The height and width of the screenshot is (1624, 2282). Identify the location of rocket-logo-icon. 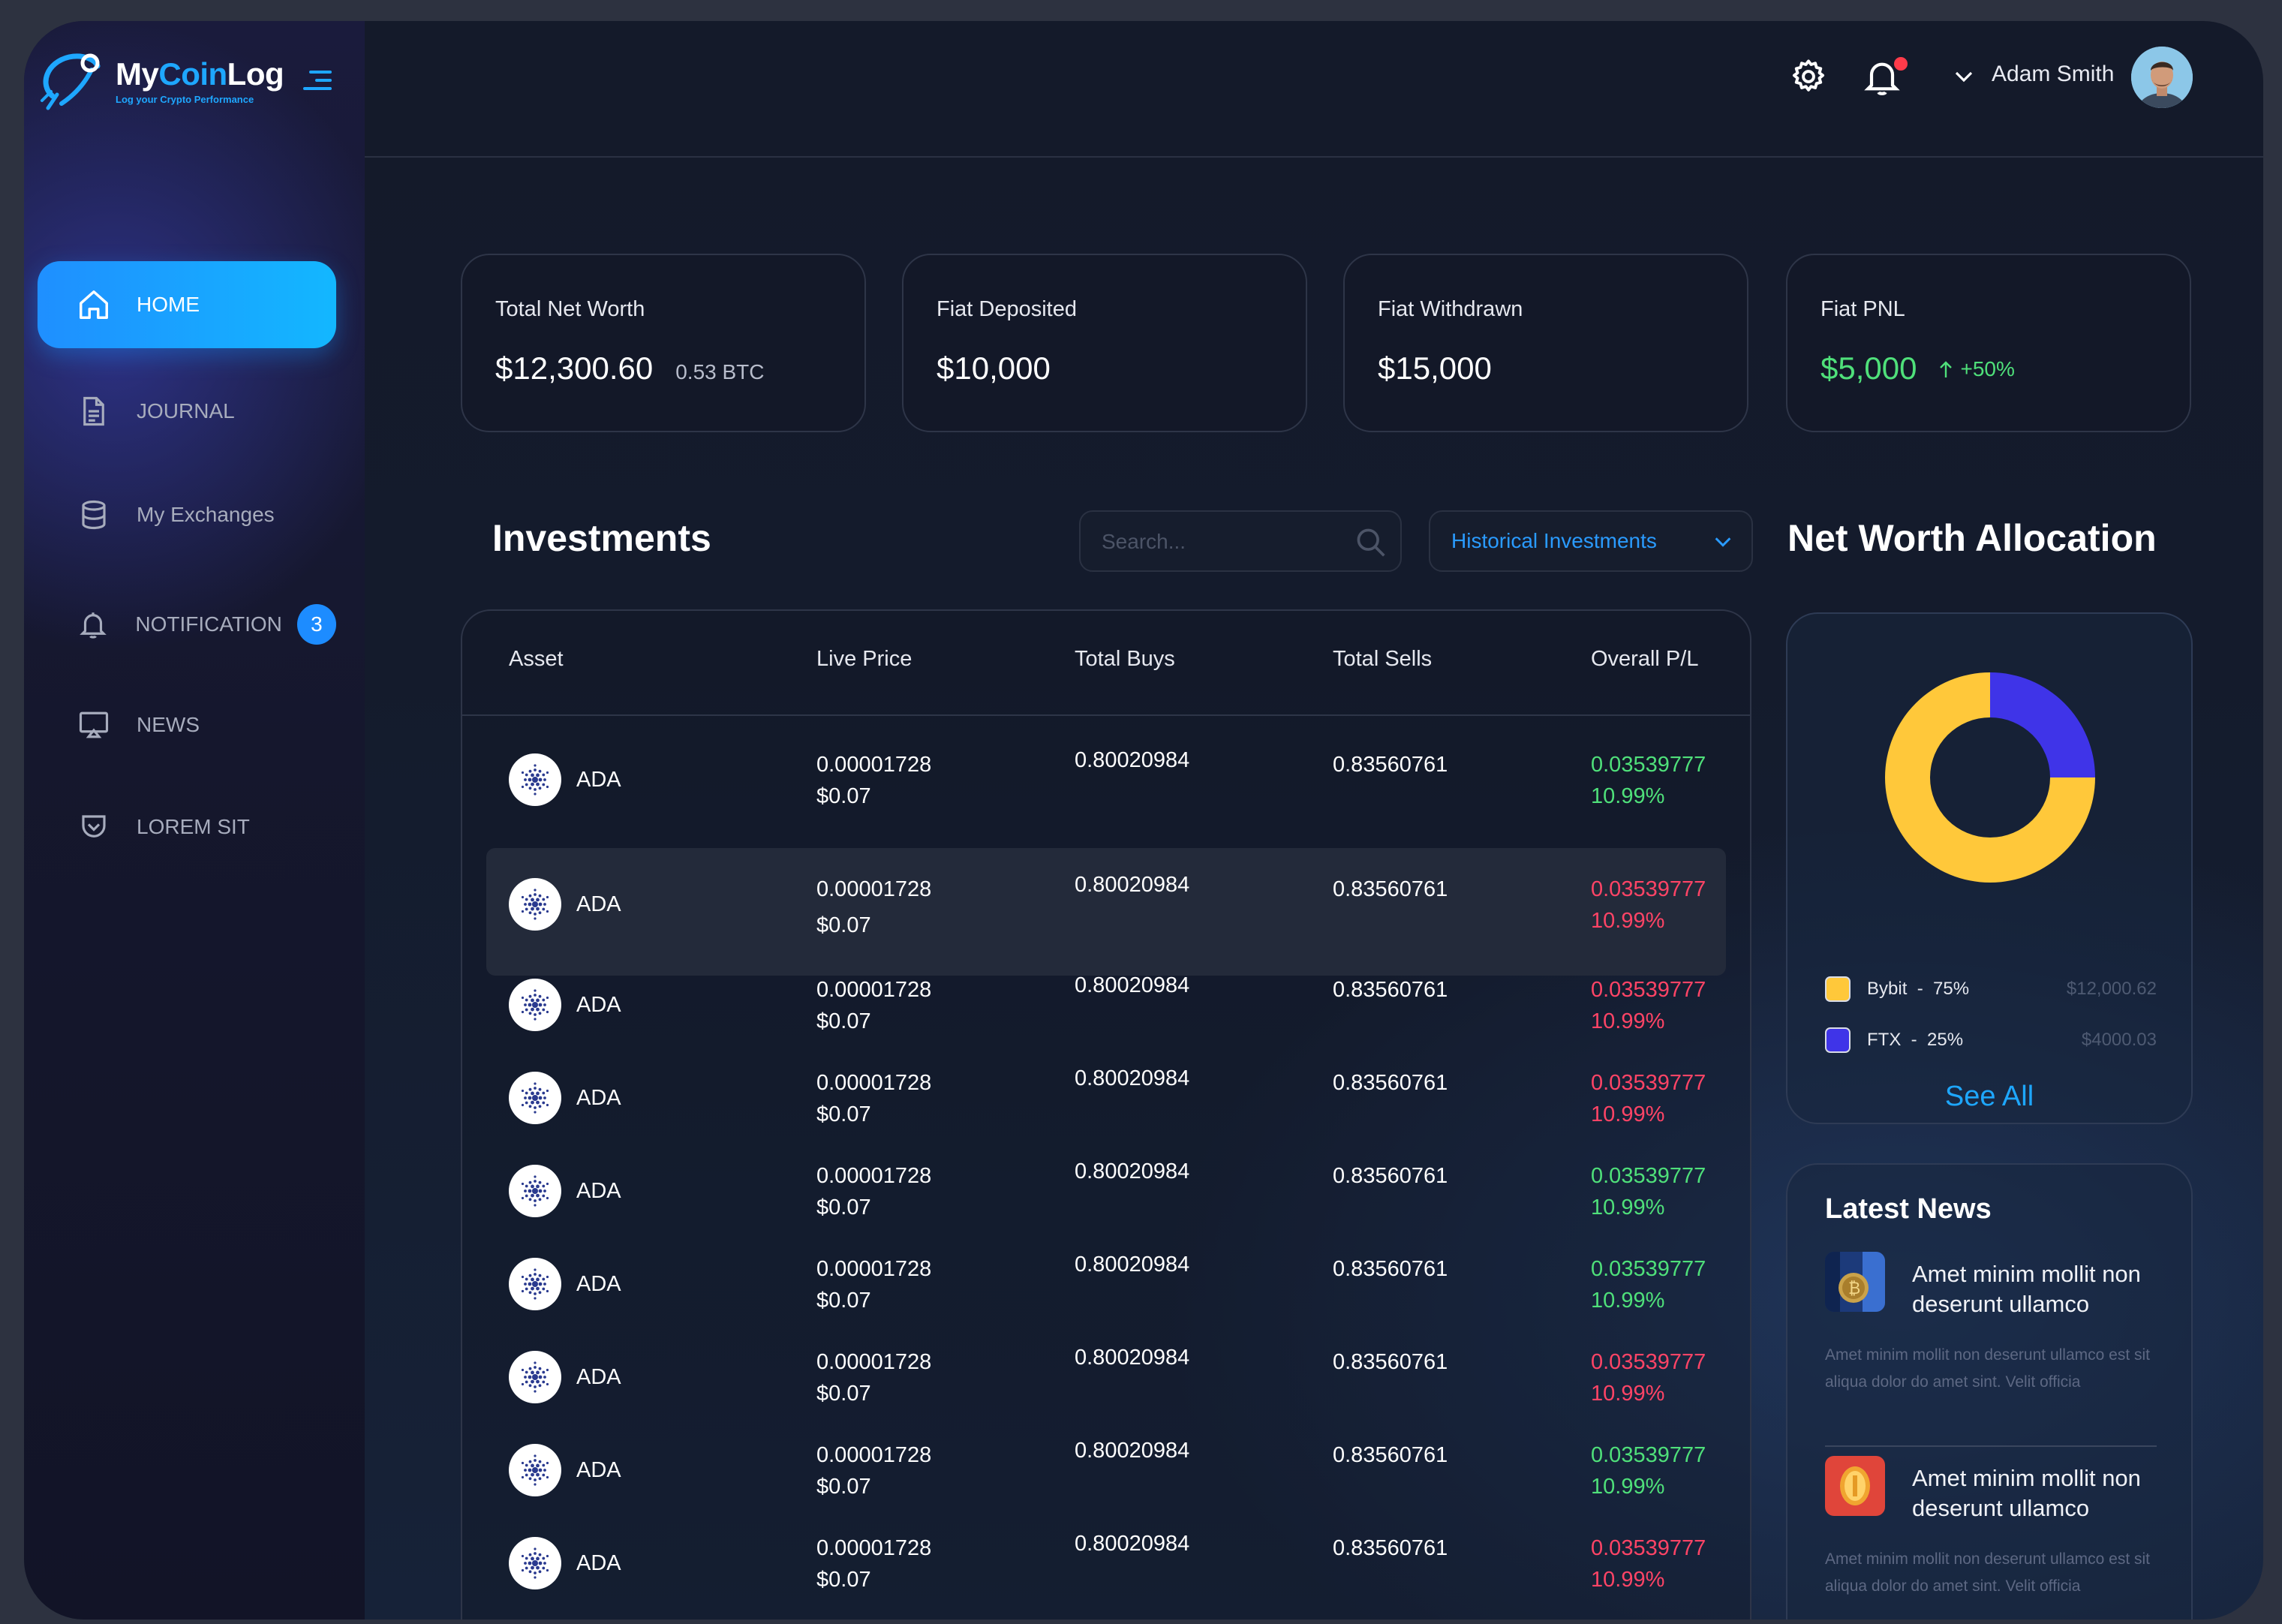
(71, 81).